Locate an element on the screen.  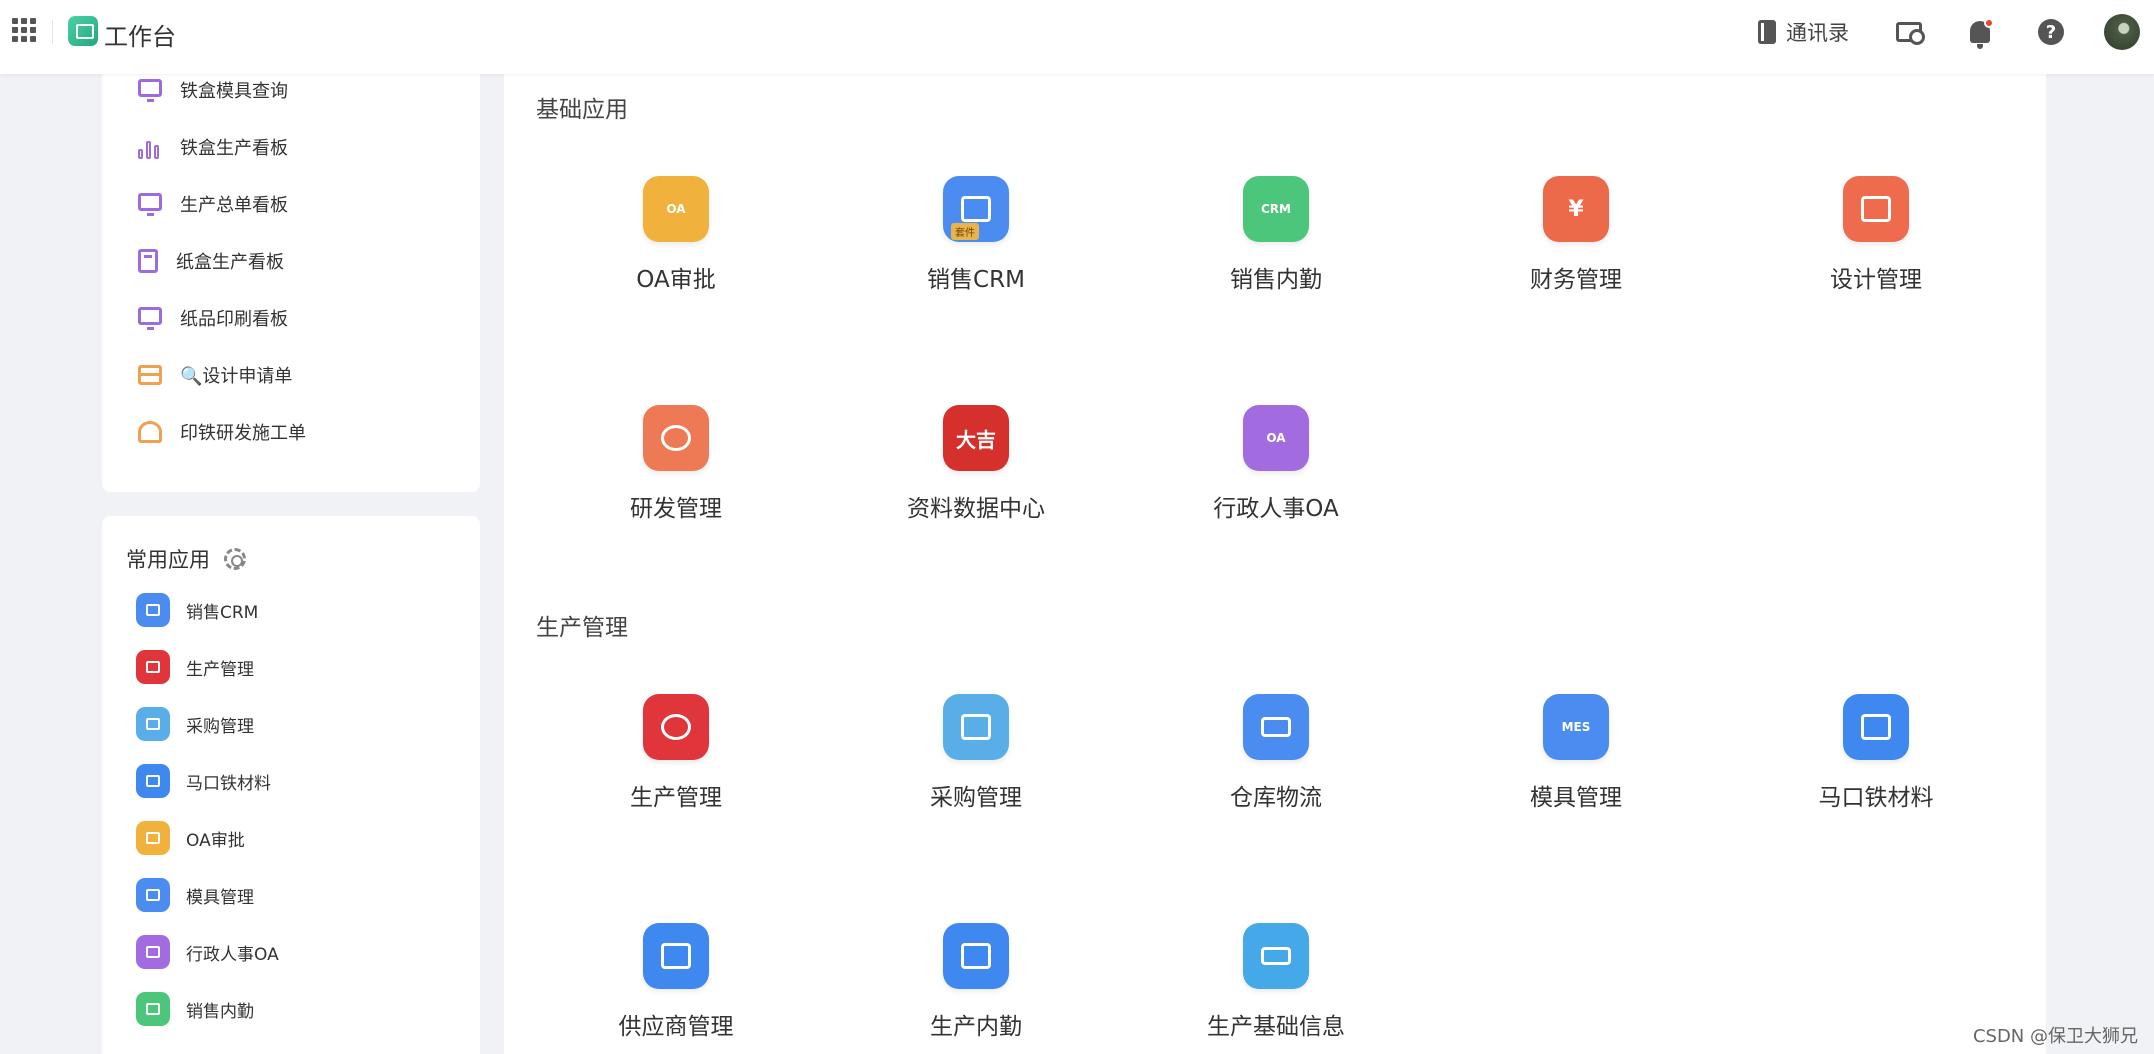
sidebar-item: 铁盒模具查询 is located at coordinates (213, 90).